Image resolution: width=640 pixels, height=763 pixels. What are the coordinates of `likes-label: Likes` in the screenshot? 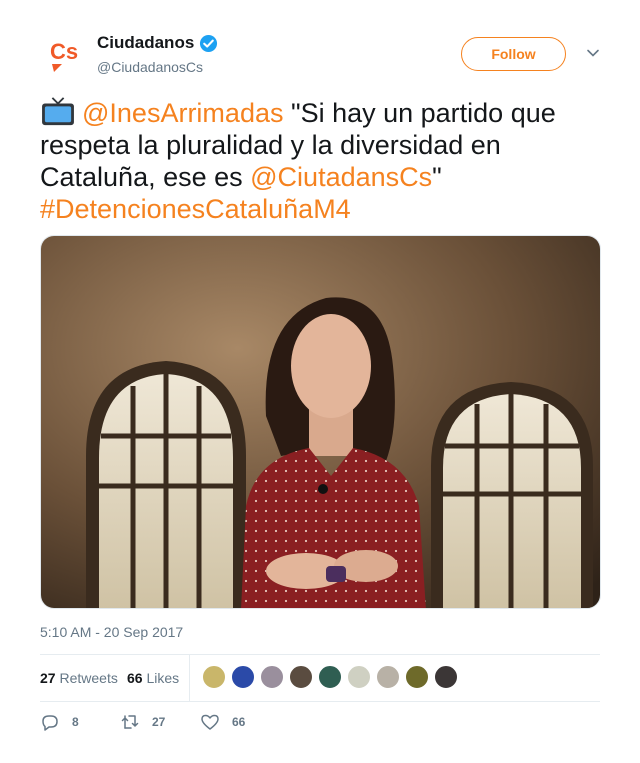 It's located at (163, 678).